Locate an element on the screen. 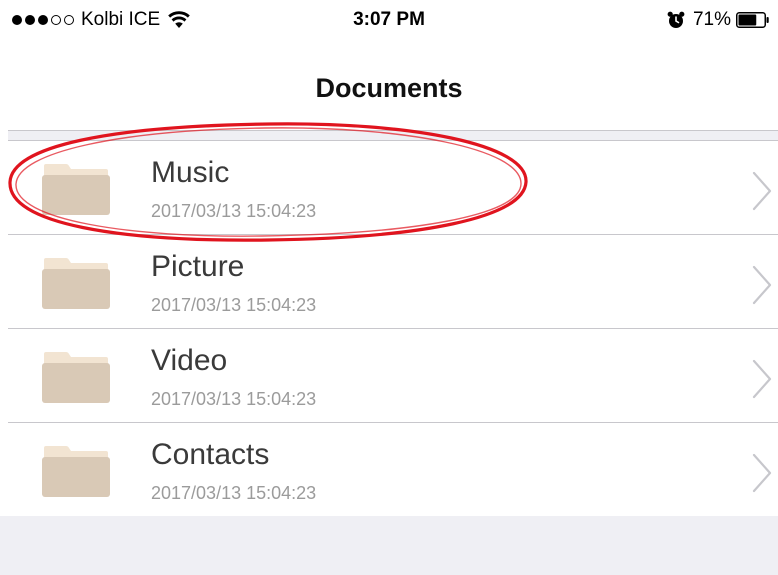 This screenshot has width=778, height=575. status-right: 71% is located at coordinates (718, 20).